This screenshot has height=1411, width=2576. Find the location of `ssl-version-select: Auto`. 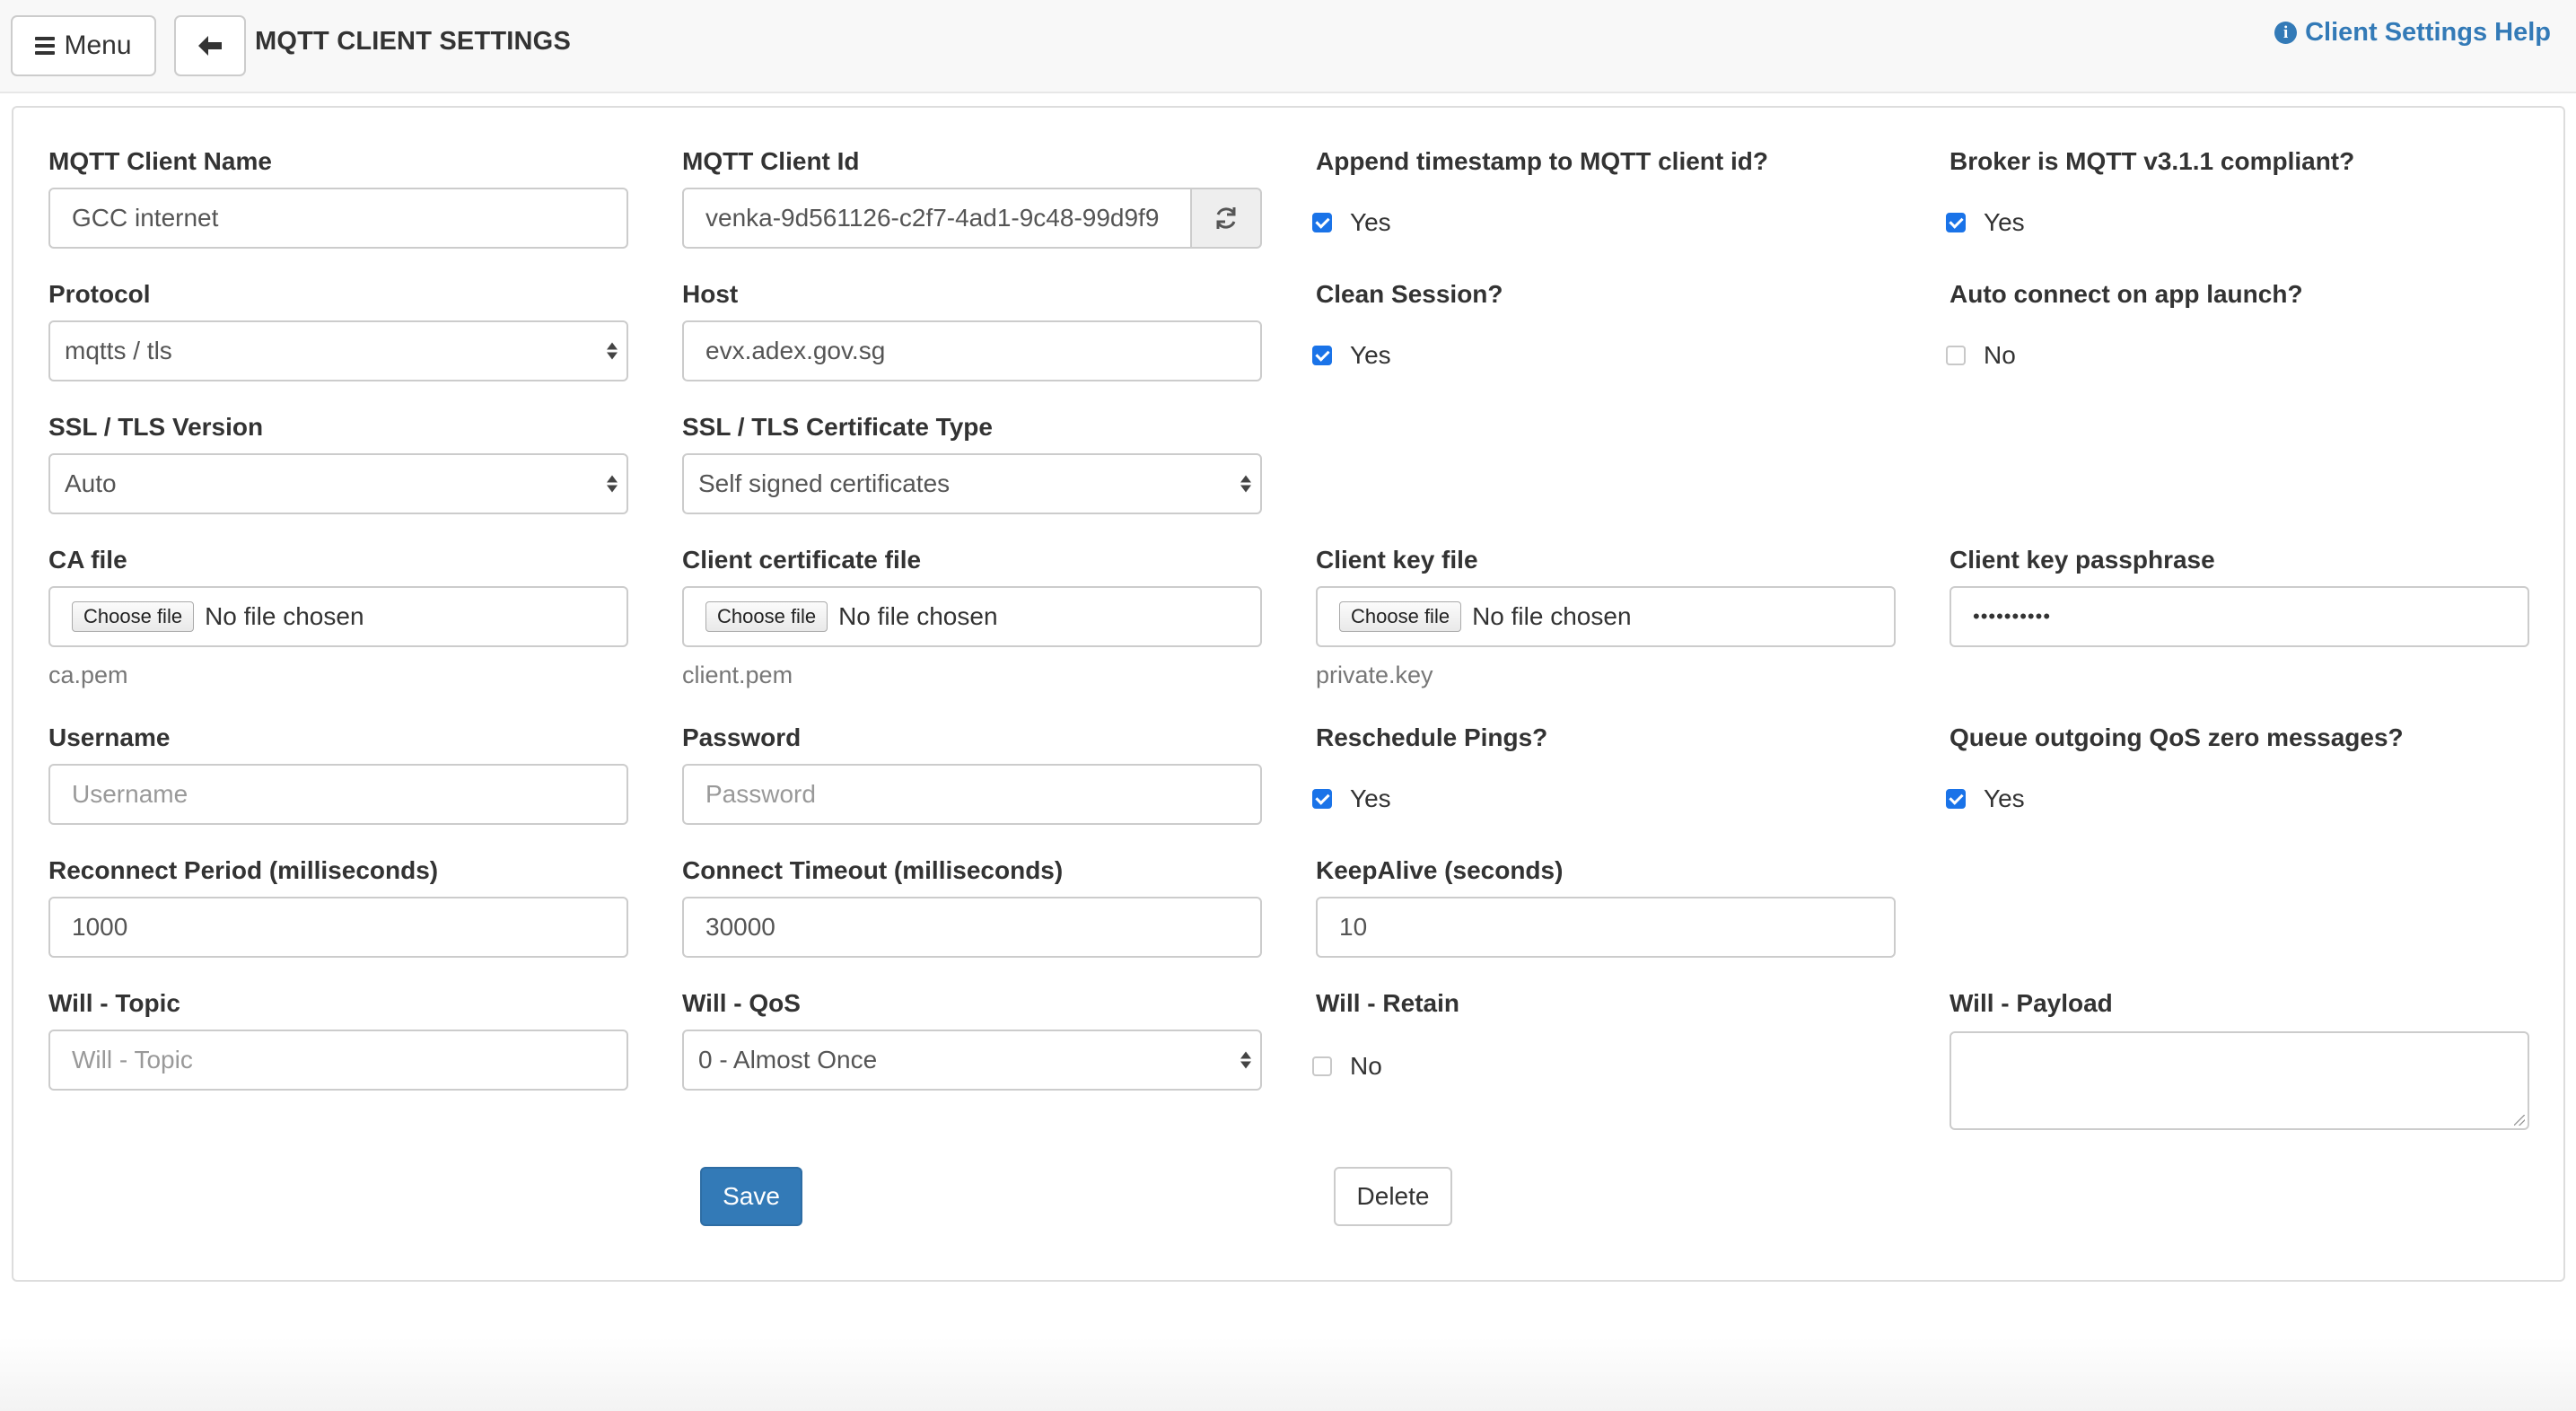

ssl-version-select: Auto is located at coordinates (338, 483).